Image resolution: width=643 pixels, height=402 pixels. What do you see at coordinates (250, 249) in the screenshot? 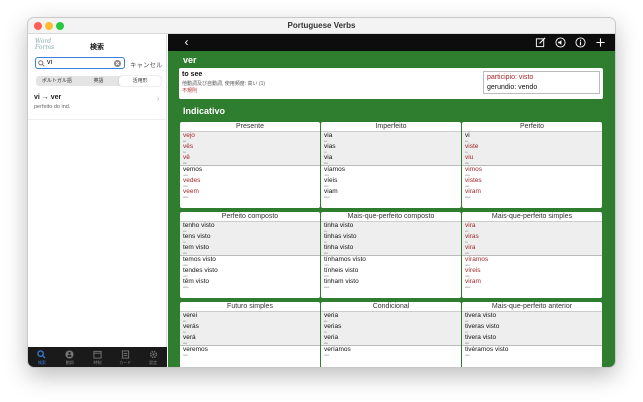
I see `conjugation-row: tem visto ele` at bounding box center [250, 249].